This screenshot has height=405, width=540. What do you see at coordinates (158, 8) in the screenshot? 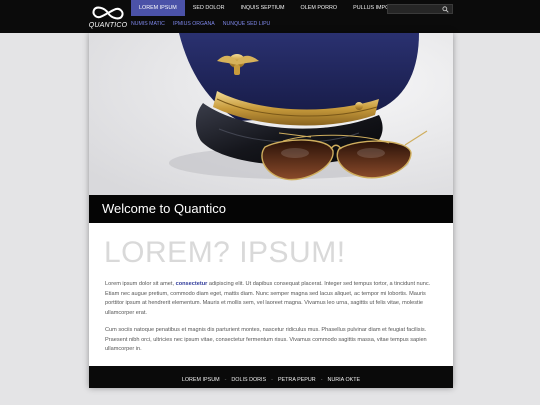
I see `nav-item-lorem-ipsum: LOREM IPSUM` at bounding box center [158, 8].